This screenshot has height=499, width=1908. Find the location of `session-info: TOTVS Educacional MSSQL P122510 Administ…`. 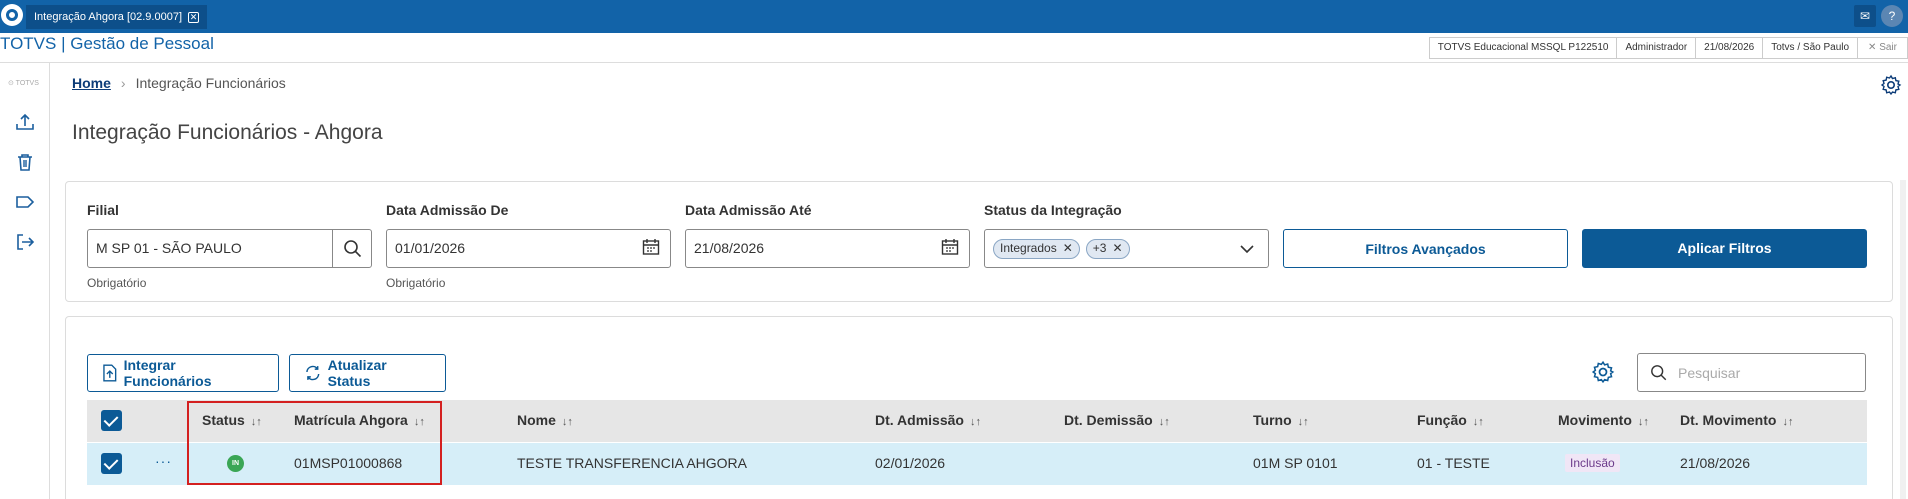

session-info: TOTVS Educacional MSSQL P122510 Administ… is located at coordinates (1668, 48).